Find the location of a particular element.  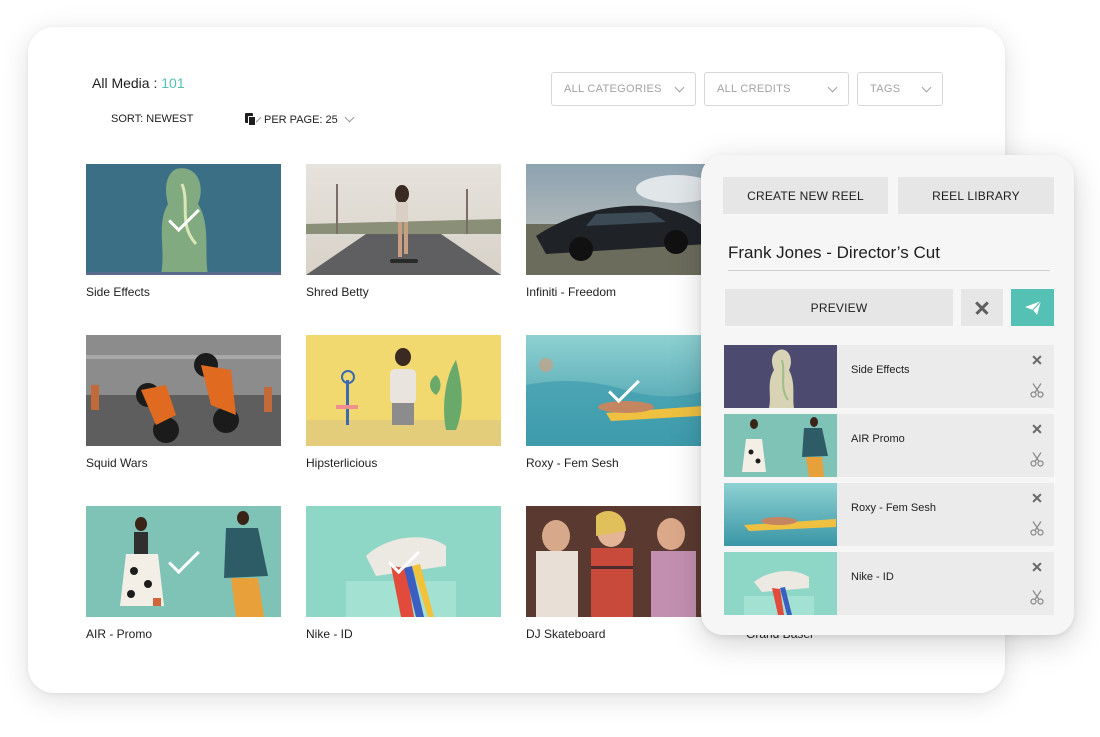

media-title: Side Effects is located at coordinates (118, 292).